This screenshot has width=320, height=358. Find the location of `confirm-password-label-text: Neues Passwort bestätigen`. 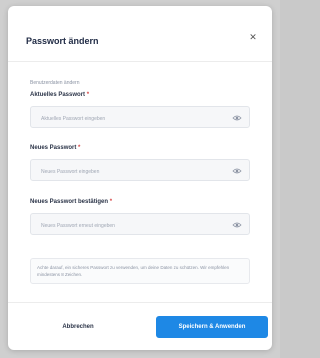

confirm-password-label-text: Neues Passwort bestätigen is located at coordinates (69, 202).